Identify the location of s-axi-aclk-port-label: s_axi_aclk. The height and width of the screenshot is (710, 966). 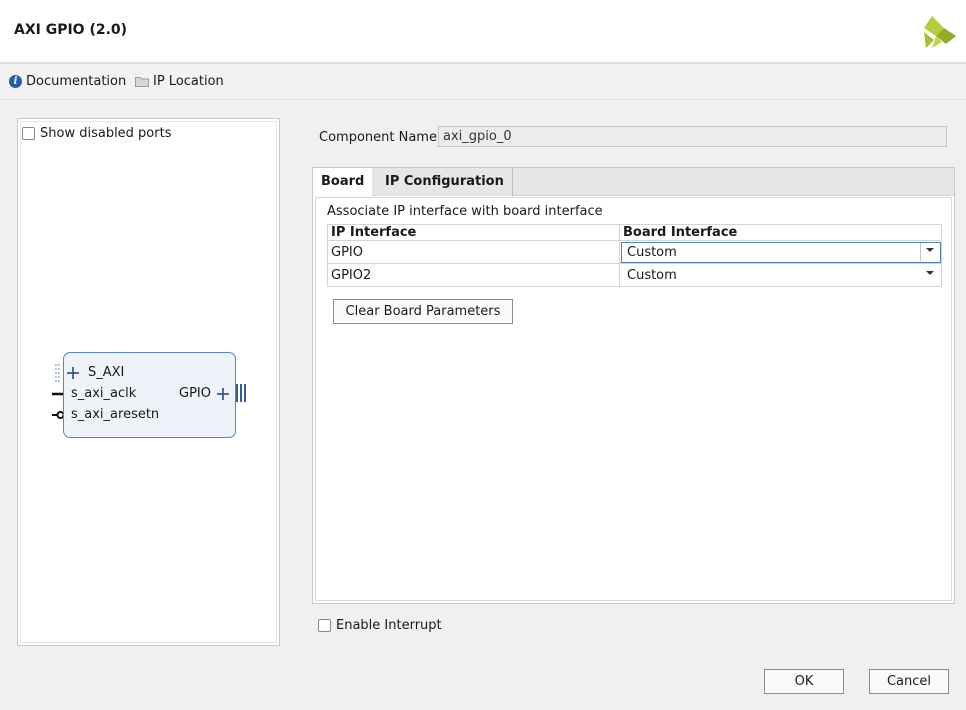
(104, 393).